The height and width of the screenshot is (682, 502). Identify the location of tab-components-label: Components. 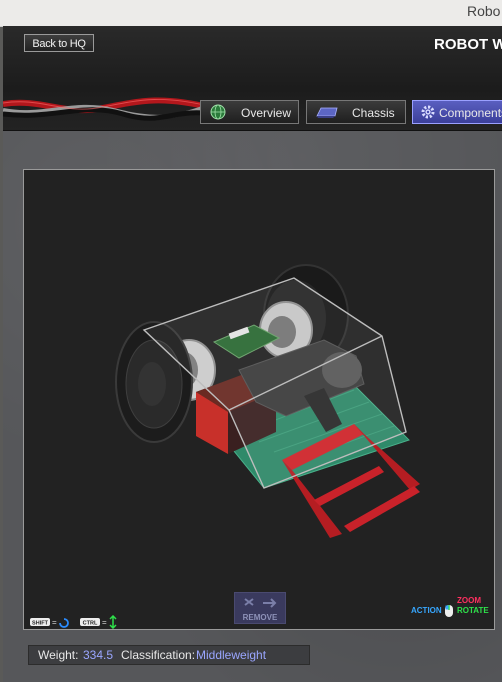
(470, 113).